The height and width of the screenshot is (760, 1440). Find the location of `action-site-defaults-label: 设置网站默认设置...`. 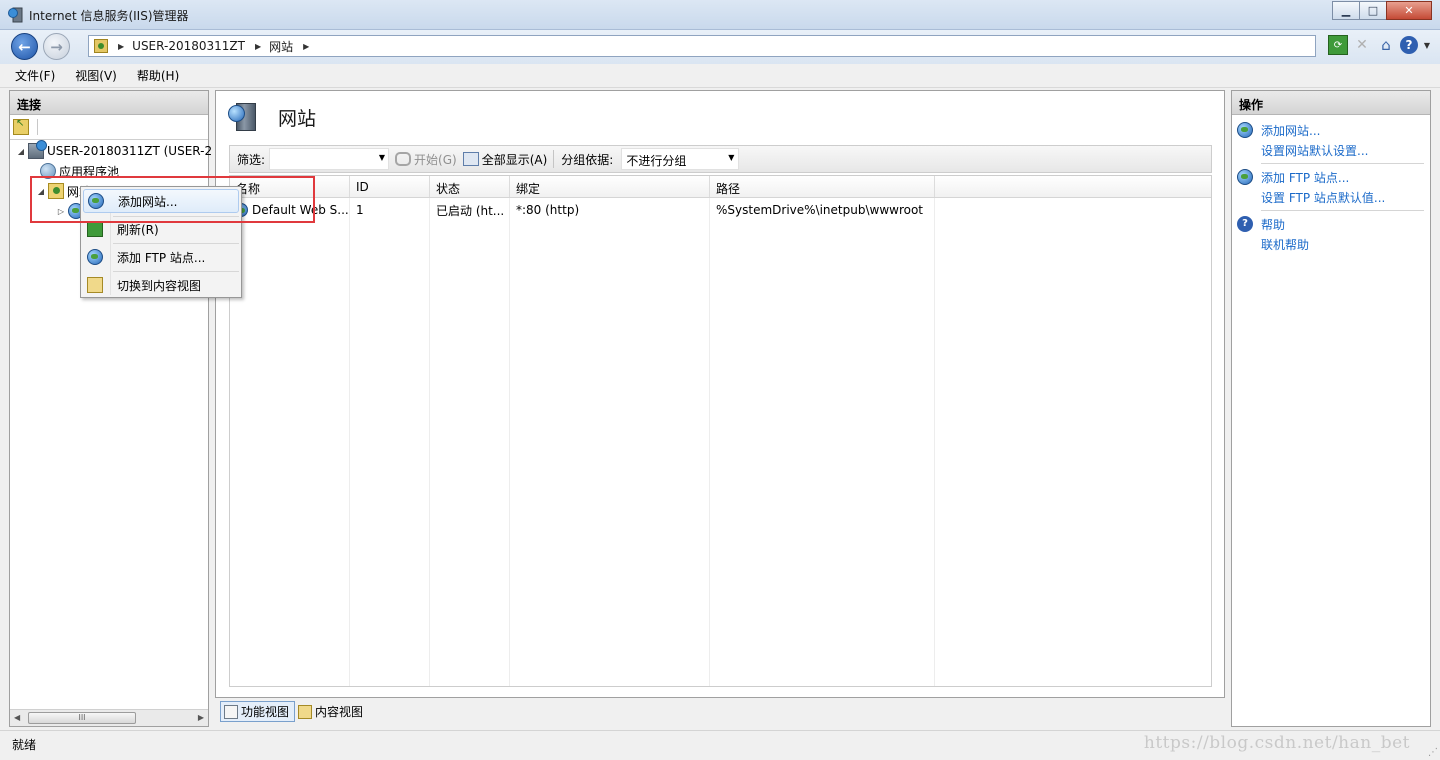

action-site-defaults-label: 设置网站默认设置... is located at coordinates (1315, 150).